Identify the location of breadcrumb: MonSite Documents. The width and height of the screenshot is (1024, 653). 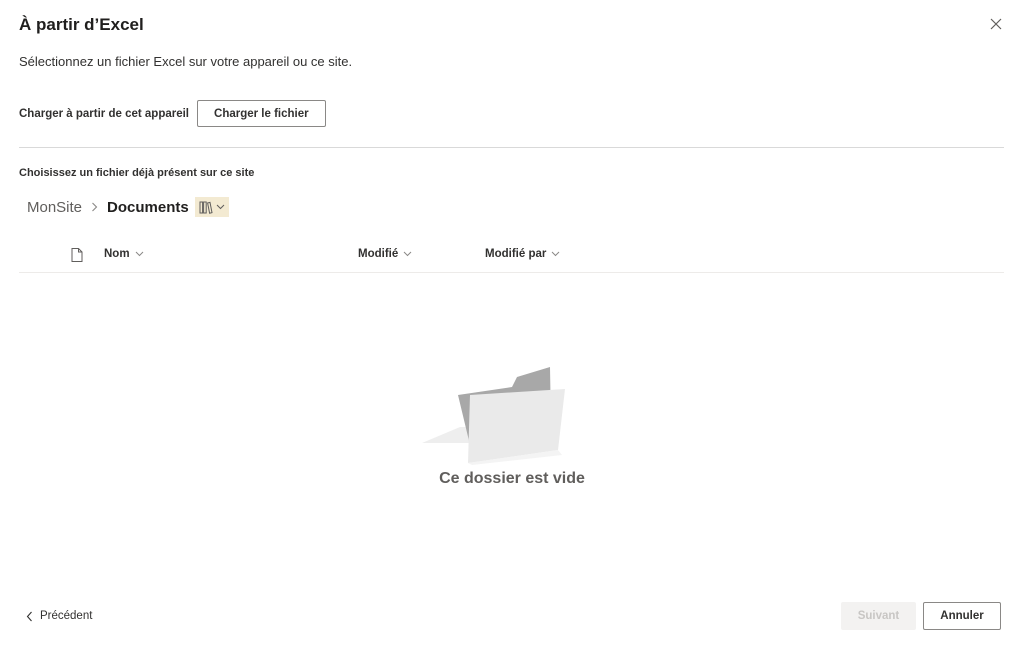
(128, 207).